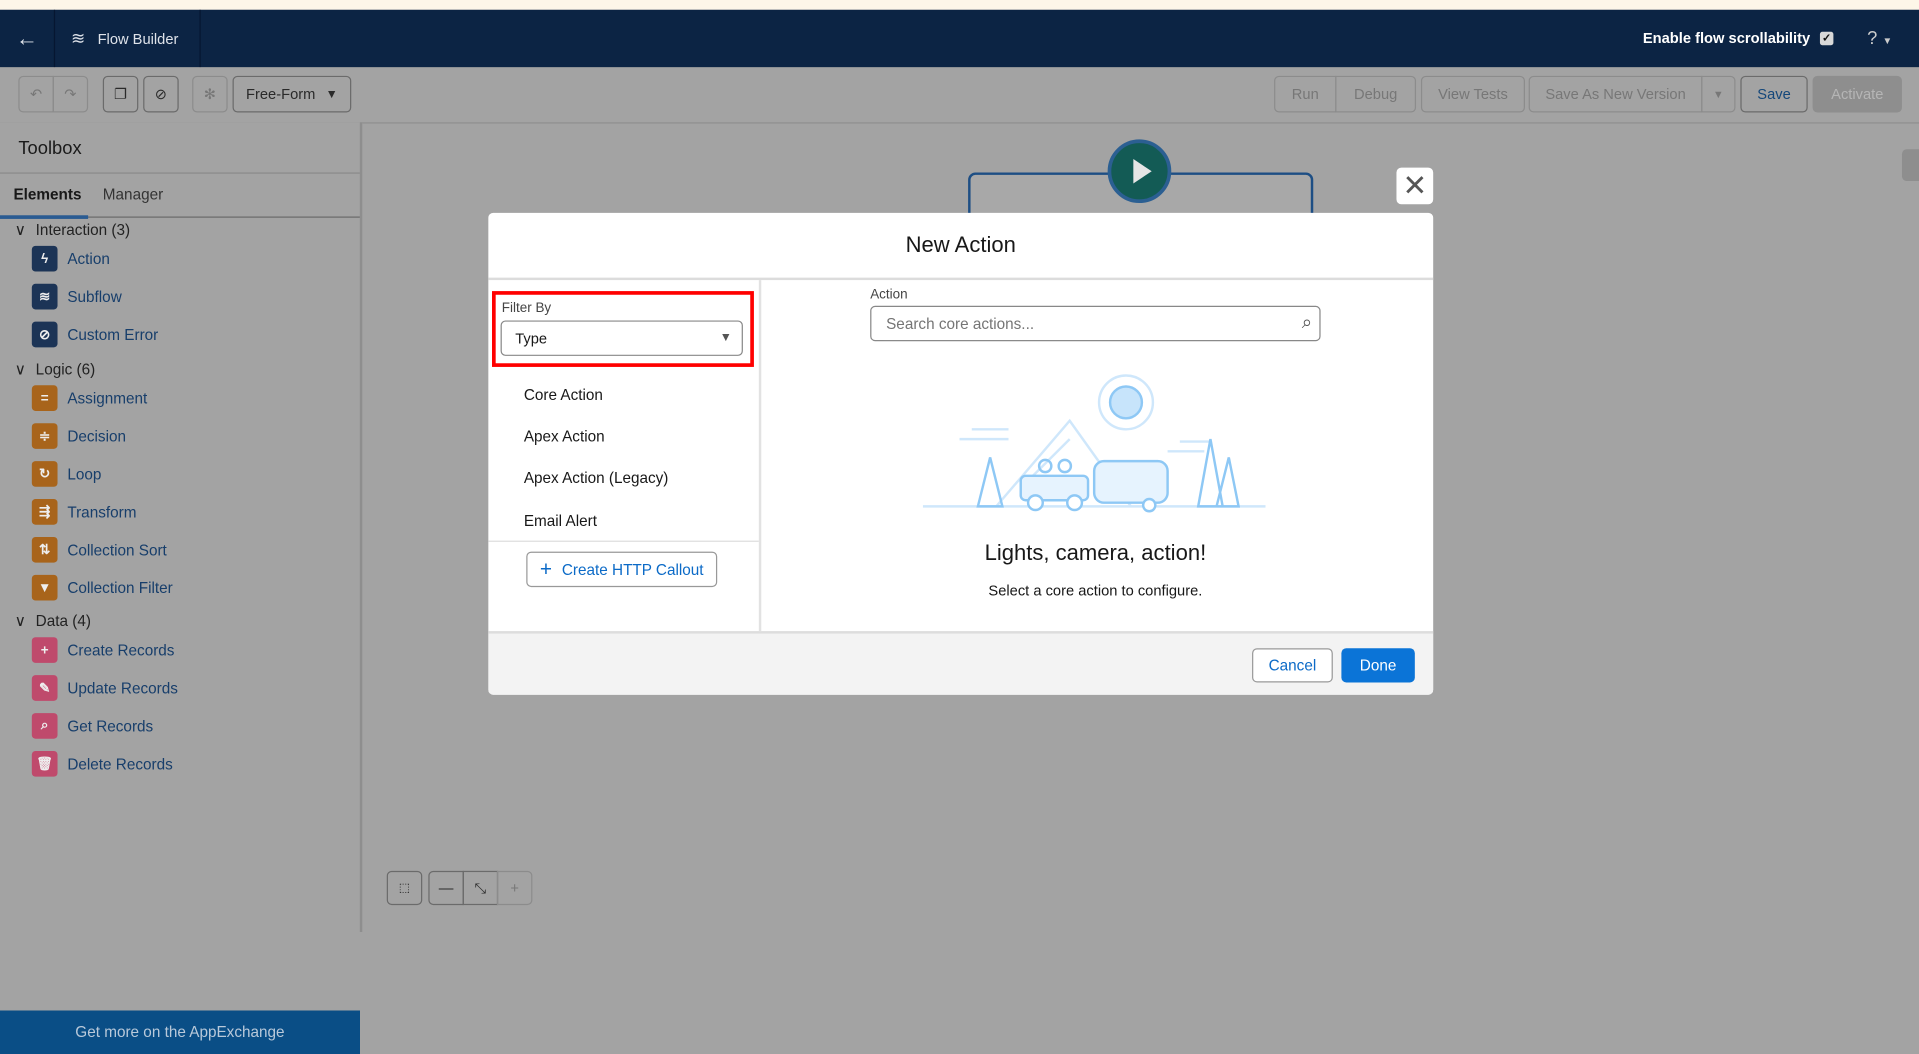 Image resolution: width=1919 pixels, height=1054 pixels. Describe the element at coordinates (1305, 94) in the screenshot. I see `run-button: Run` at that location.